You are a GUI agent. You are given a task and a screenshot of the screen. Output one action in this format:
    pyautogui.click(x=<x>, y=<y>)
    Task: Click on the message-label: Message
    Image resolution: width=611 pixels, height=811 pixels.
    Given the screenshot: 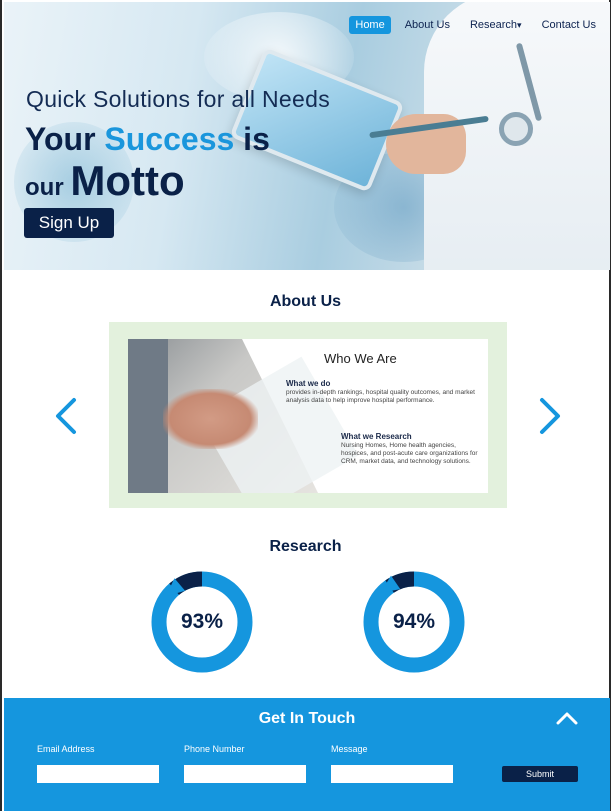 What is the action you would take?
    pyautogui.click(x=349, y=749)
    